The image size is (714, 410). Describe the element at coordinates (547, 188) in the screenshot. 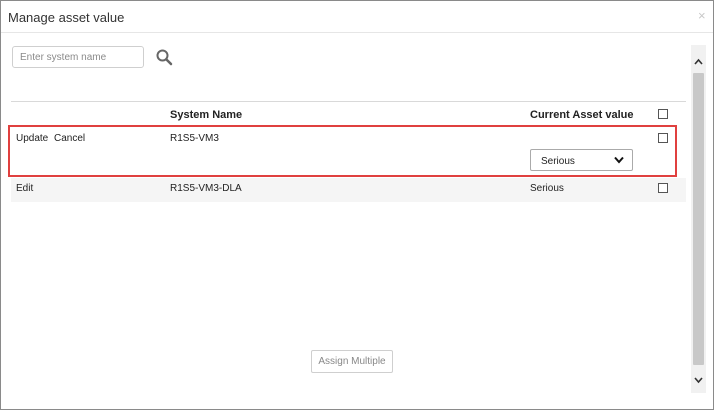

I see `asset-value-cell: Serious` at that location.